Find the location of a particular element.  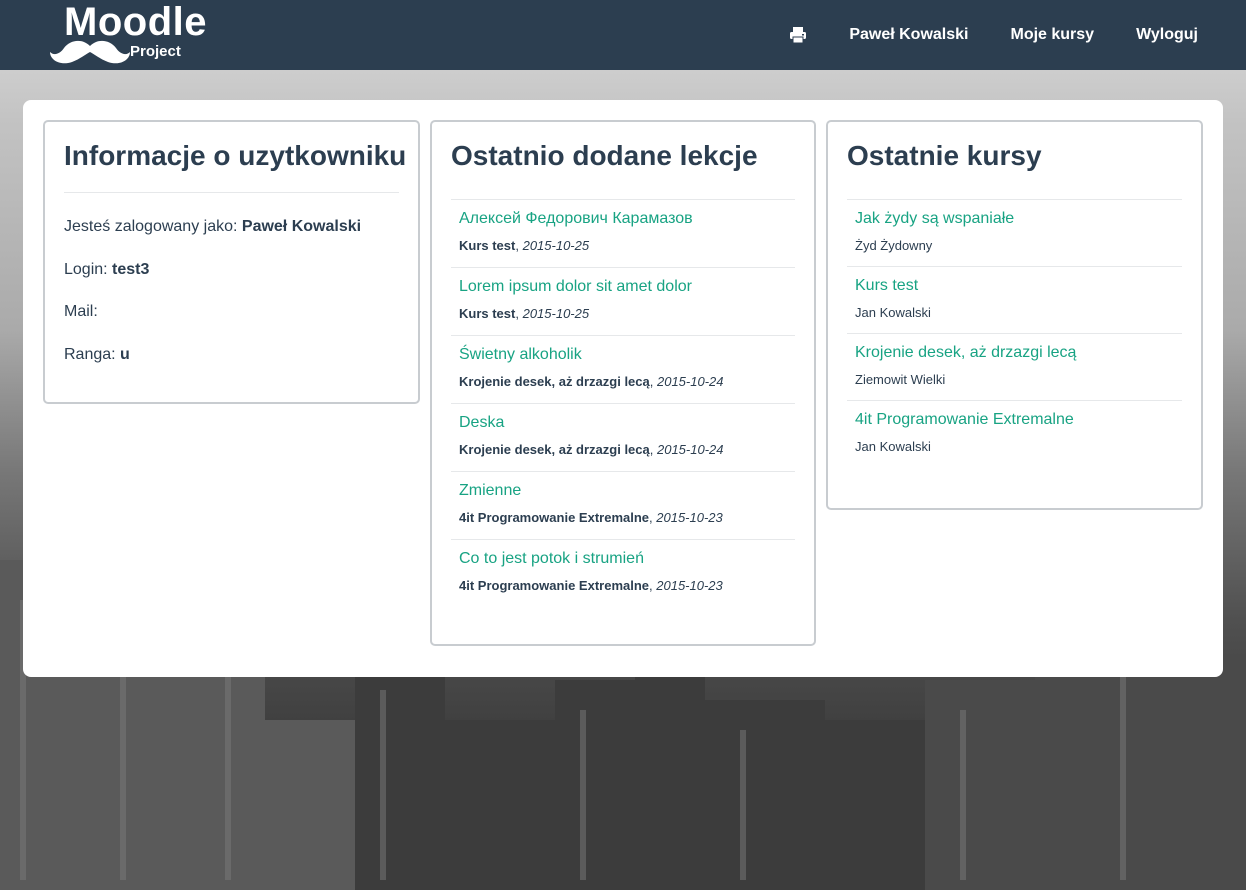

mail-label: Mail: is located at coordinates (81, 311).